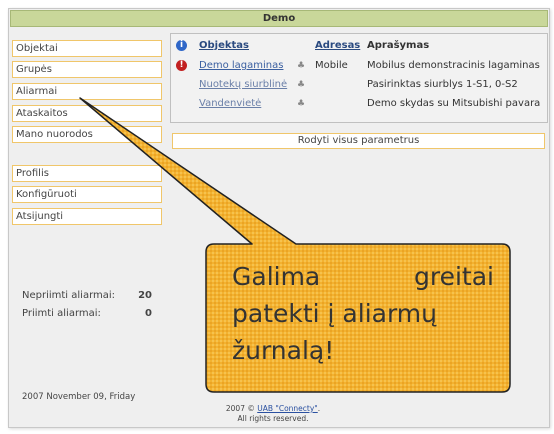 Image resolution: width=554 pixels, height=434 pixels. What do you see at coordinates (363, 276) in the screenshot?
I see `callout-line-1: Galima greitai` at bounding box center [363, 276].